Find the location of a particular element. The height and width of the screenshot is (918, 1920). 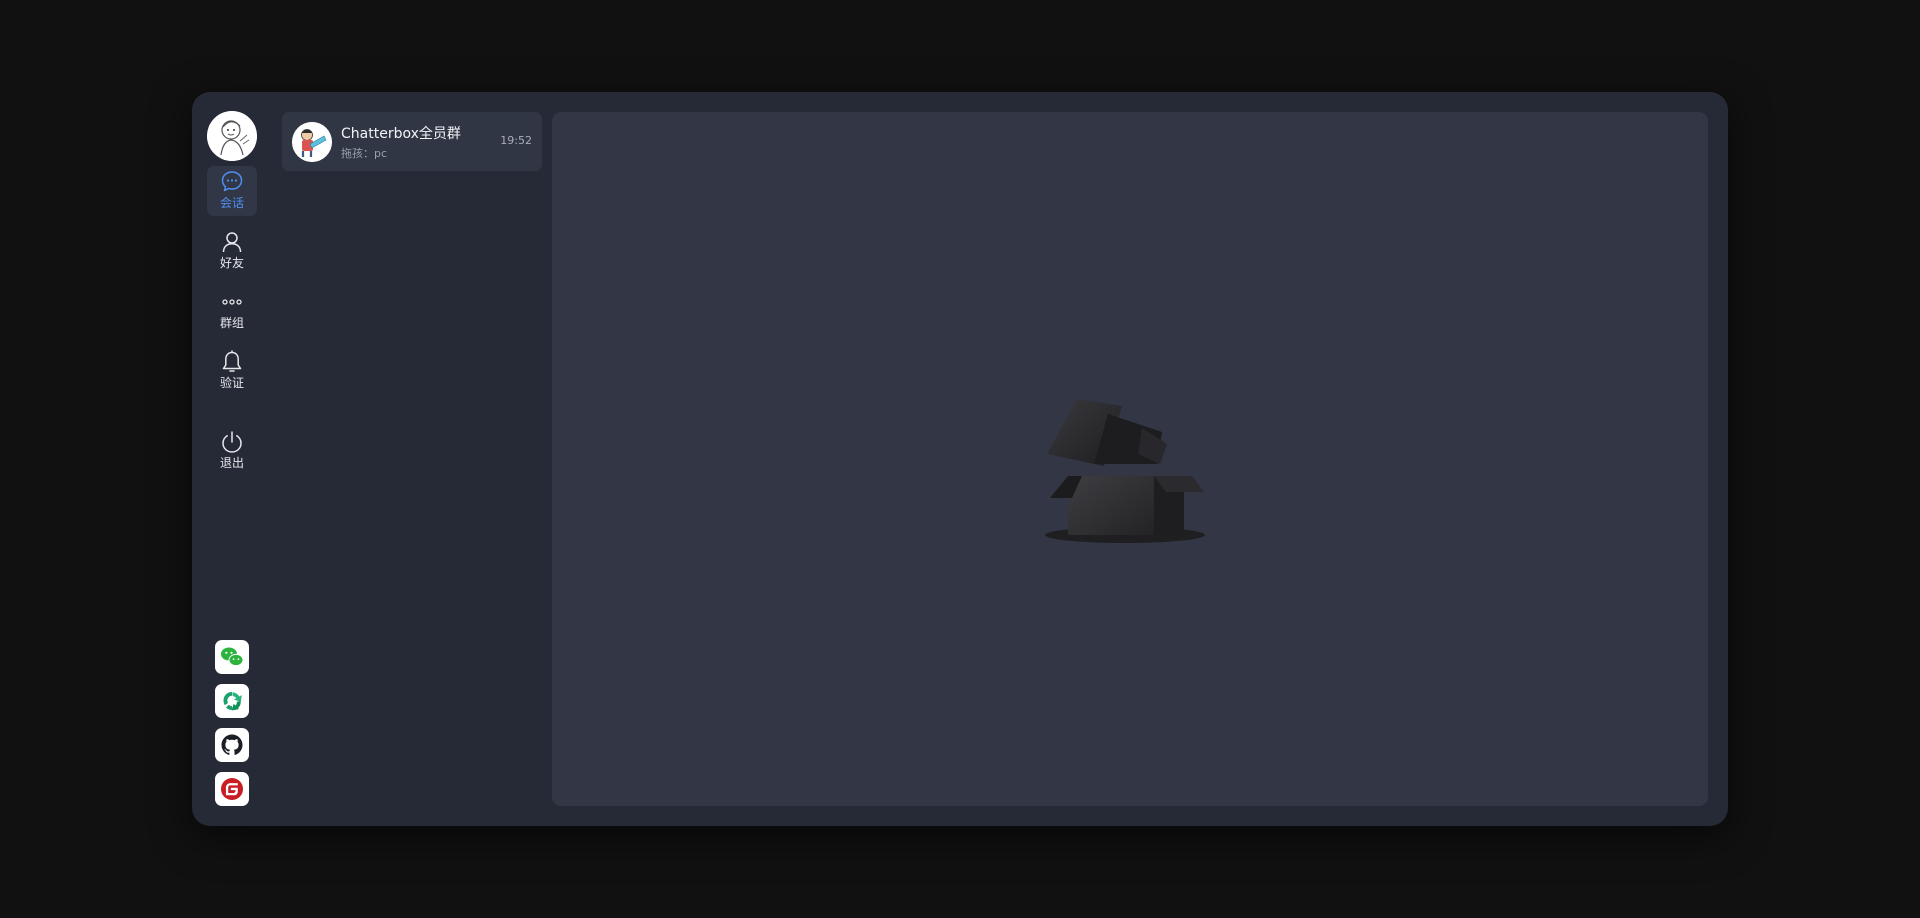

conversation-time: 19:52 is located at coordinates (516, 140).